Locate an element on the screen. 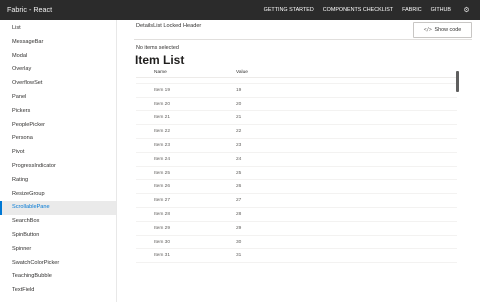 This screenshot has height=302, width=480. cell-value: 24 is located at coordinates (239, 159).